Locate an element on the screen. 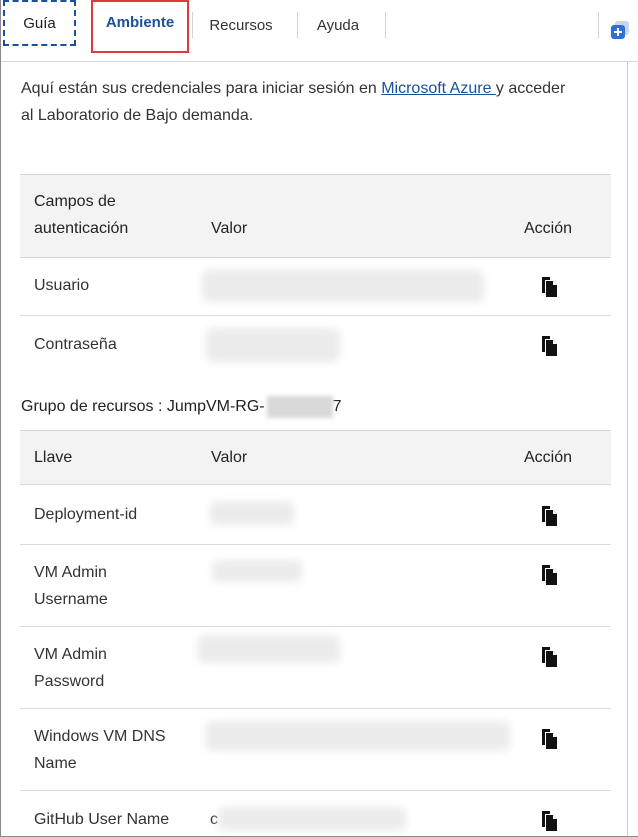  azure-link: Microsoft Azure is located at coordinates (438, 88).